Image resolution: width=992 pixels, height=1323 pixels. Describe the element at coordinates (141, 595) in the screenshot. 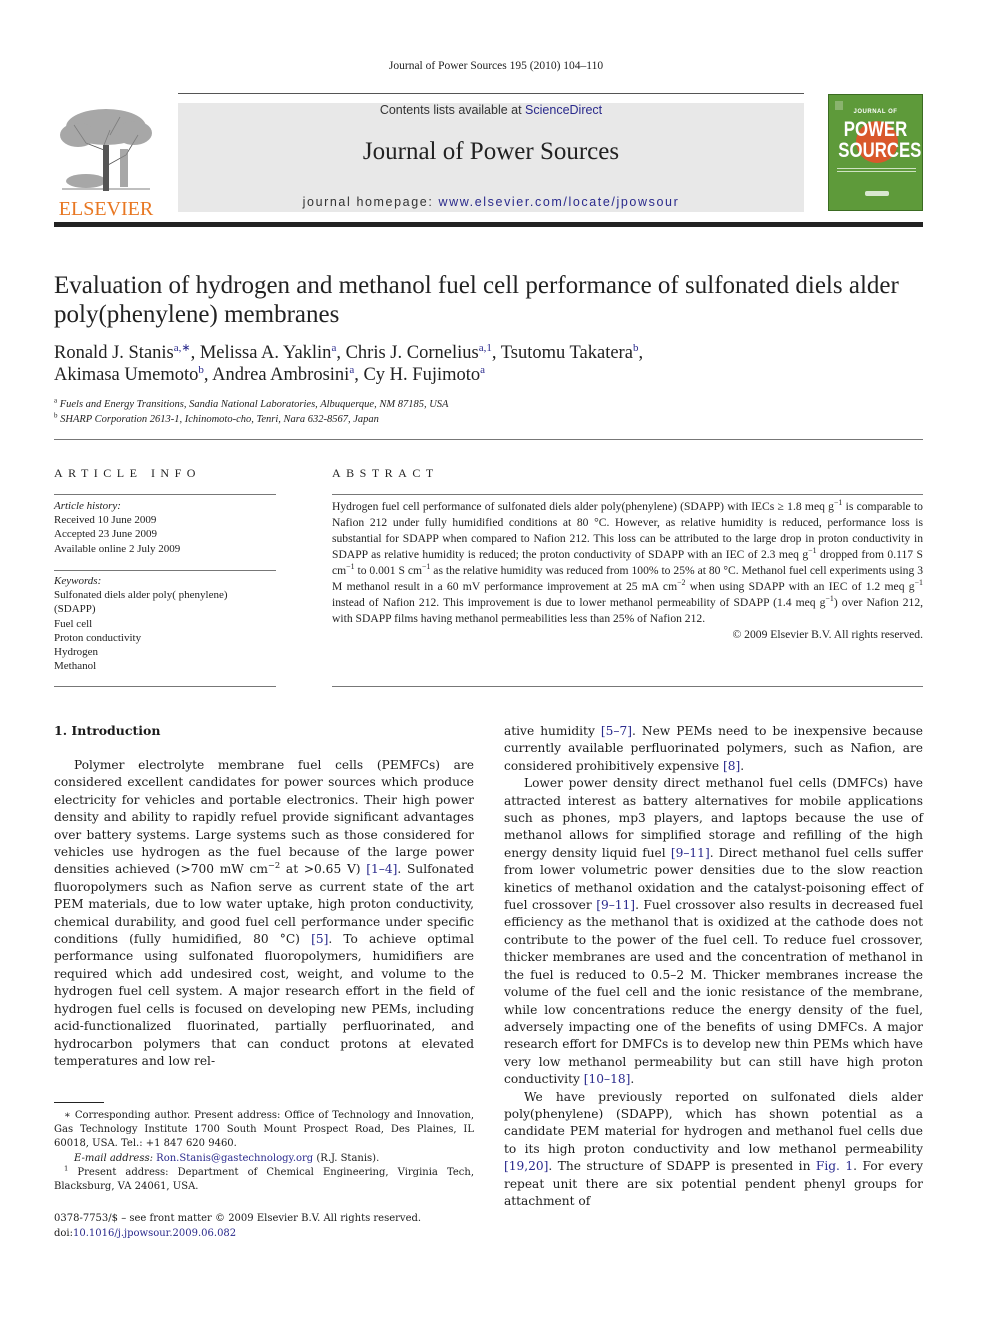

I see `keyword-item: Sulfonated diels alder poly( phenylene)` at that location.